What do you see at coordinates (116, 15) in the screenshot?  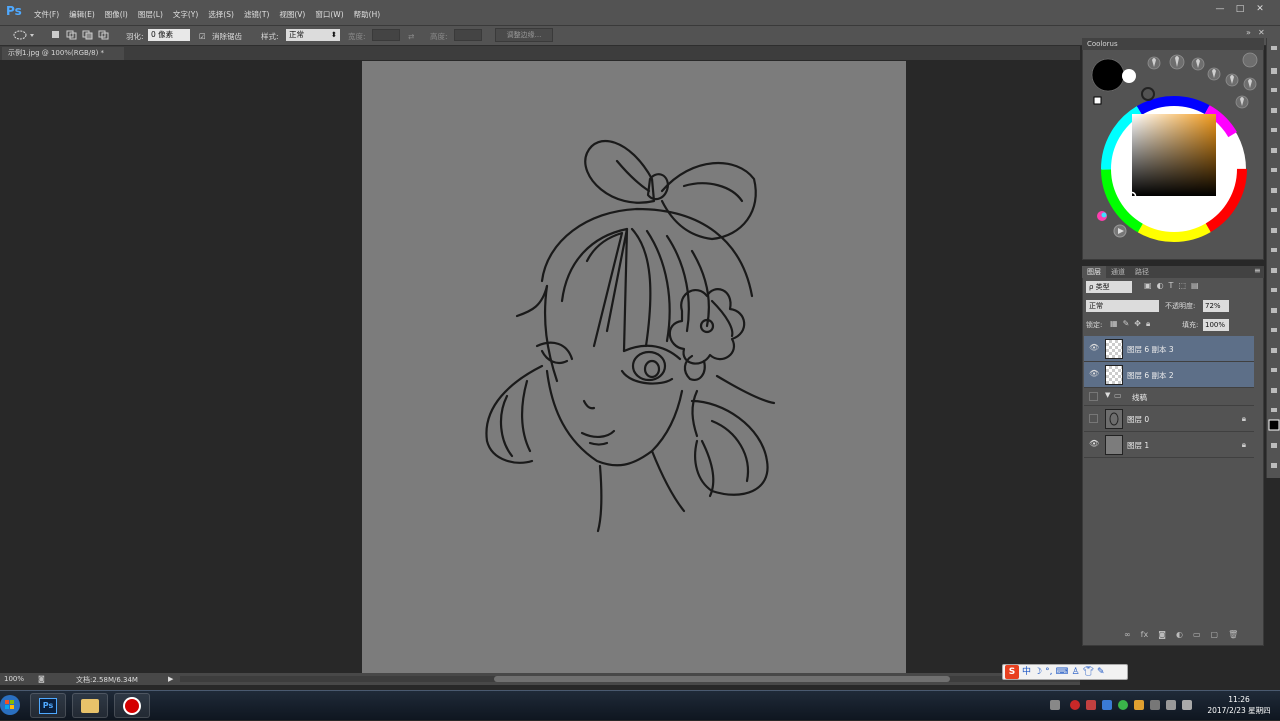 I see `menu-image: 图像(I)` at bounding box center [116, 15].